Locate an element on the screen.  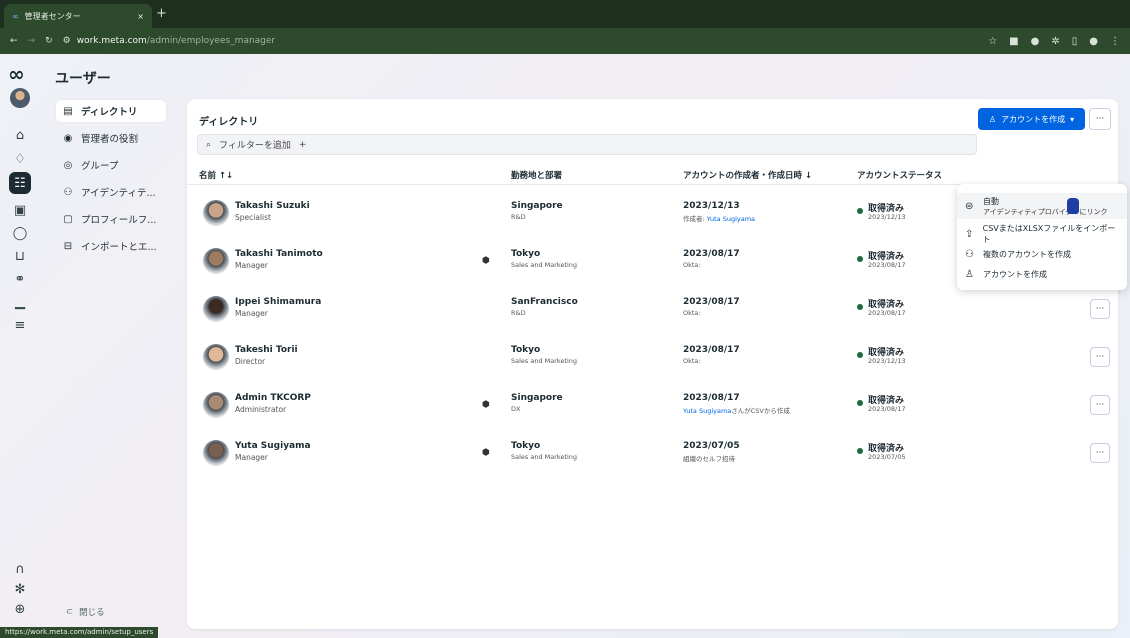
groups-icon: ⚭ is located at coordinates (20, 279).